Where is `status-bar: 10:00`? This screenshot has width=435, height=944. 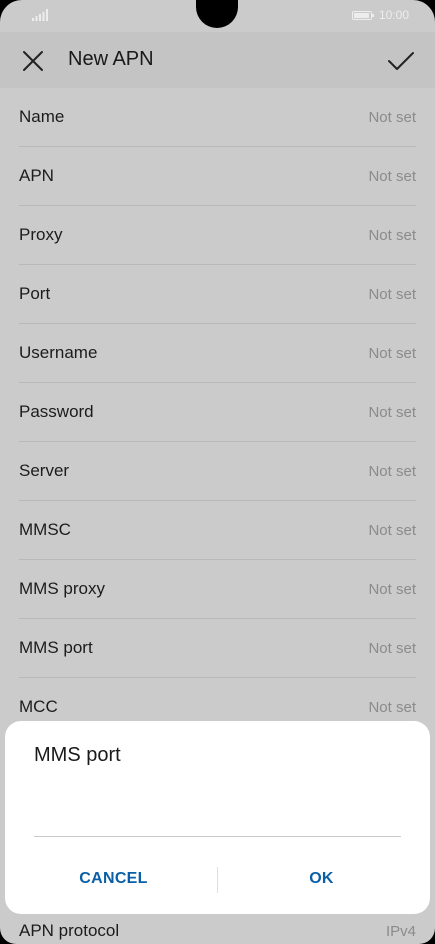 status-bar: 10:00 is located at coordinates (217, 16).